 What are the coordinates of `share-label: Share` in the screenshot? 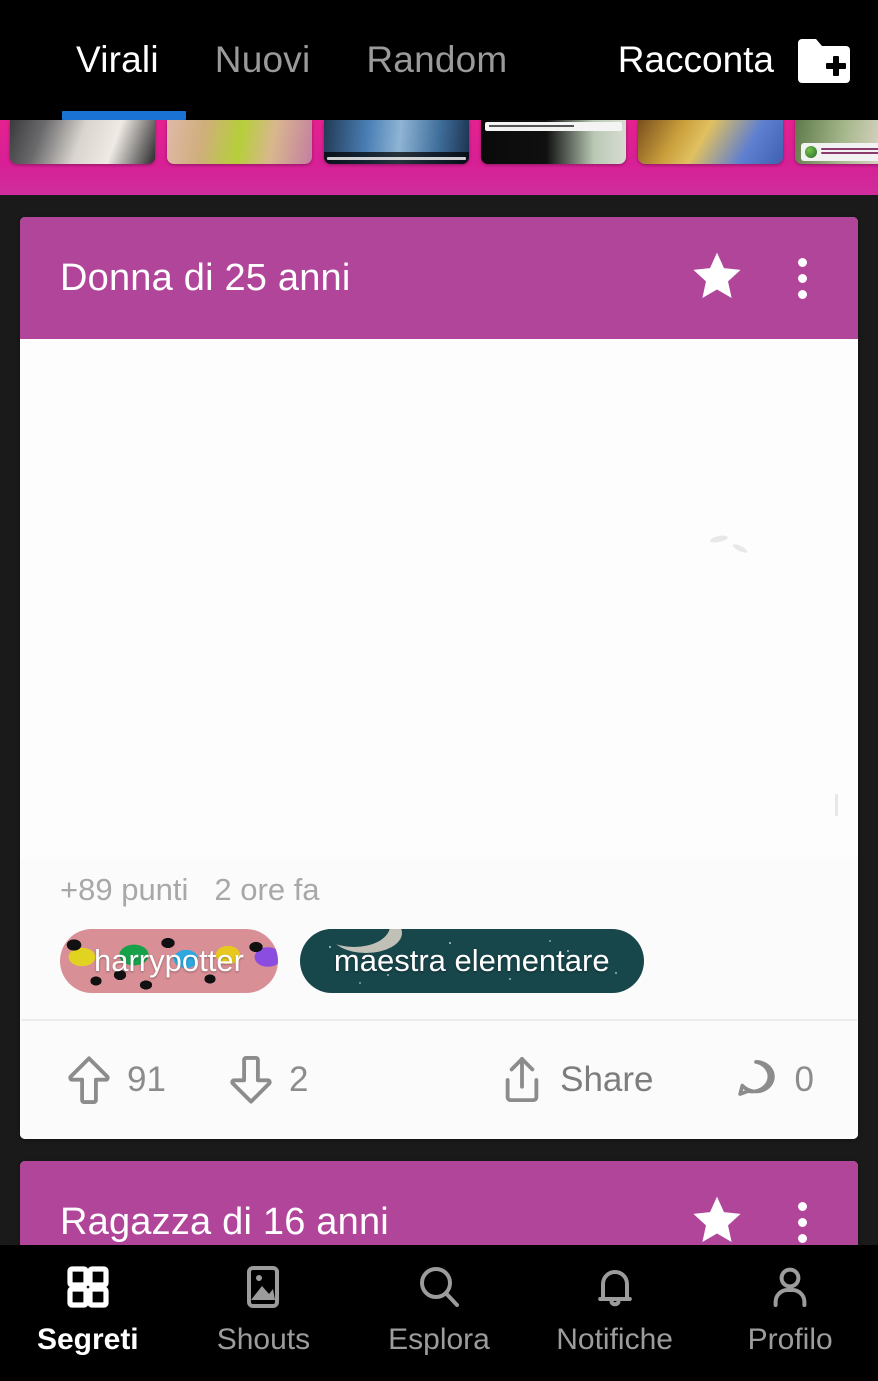 It's located at (607, 1079).